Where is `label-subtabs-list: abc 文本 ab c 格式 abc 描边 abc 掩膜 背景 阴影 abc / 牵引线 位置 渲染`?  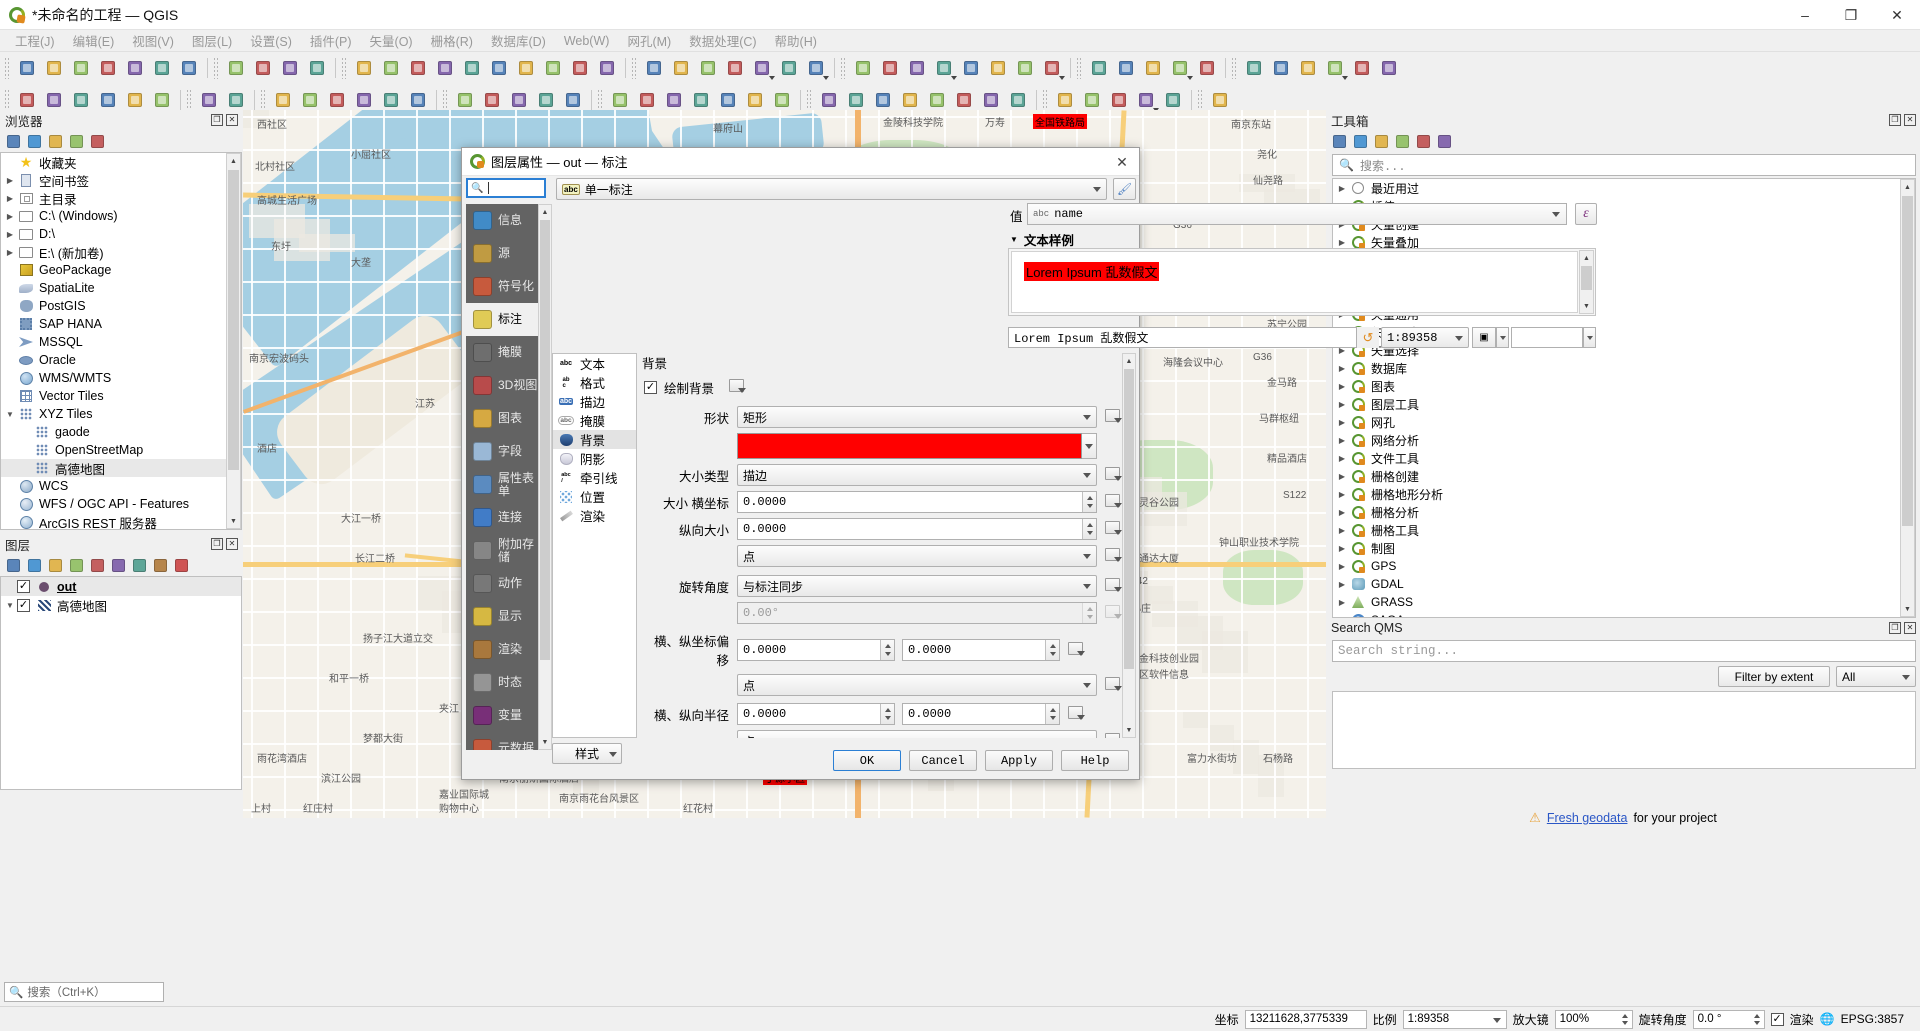 label-subtabs-list: abc 文本 ab c 格式 abc 描边 abc 掩膜 背景 阴影 abc / 牵引线 位置 渲染 is located at coordinates (594, 545).